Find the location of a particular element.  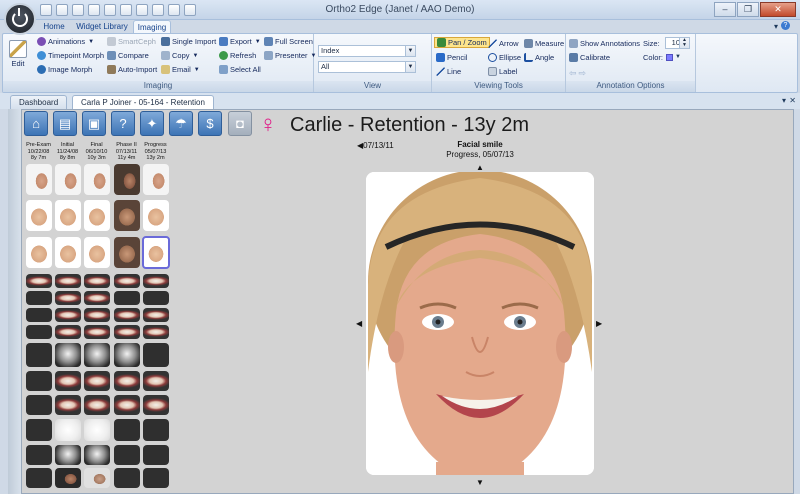

doc-tab-dashboard: Dashboard is located at coordinates (39, 102).